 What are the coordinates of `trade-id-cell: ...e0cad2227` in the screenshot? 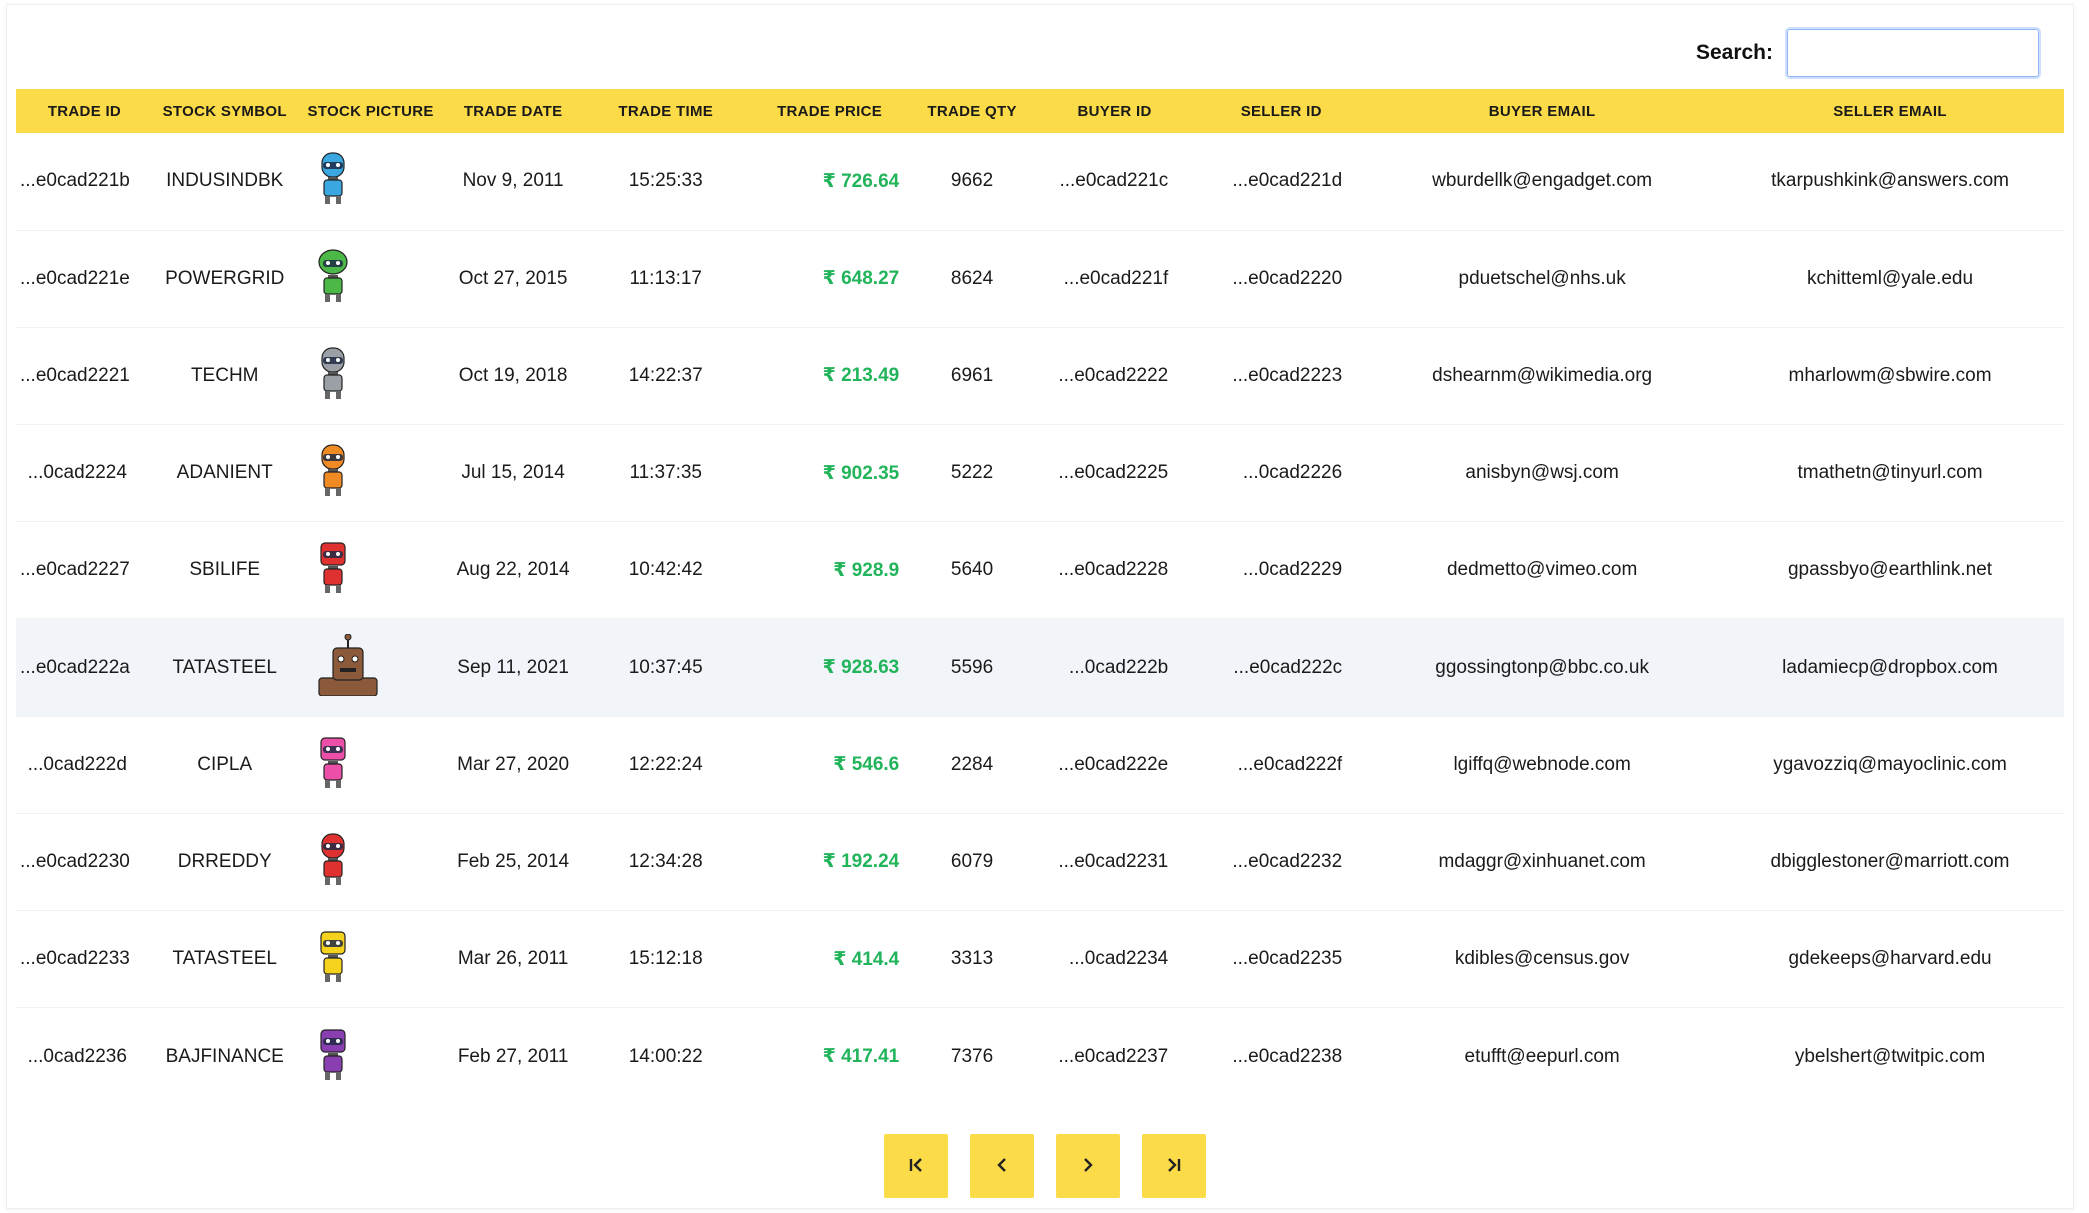 It's located at (75, 570).